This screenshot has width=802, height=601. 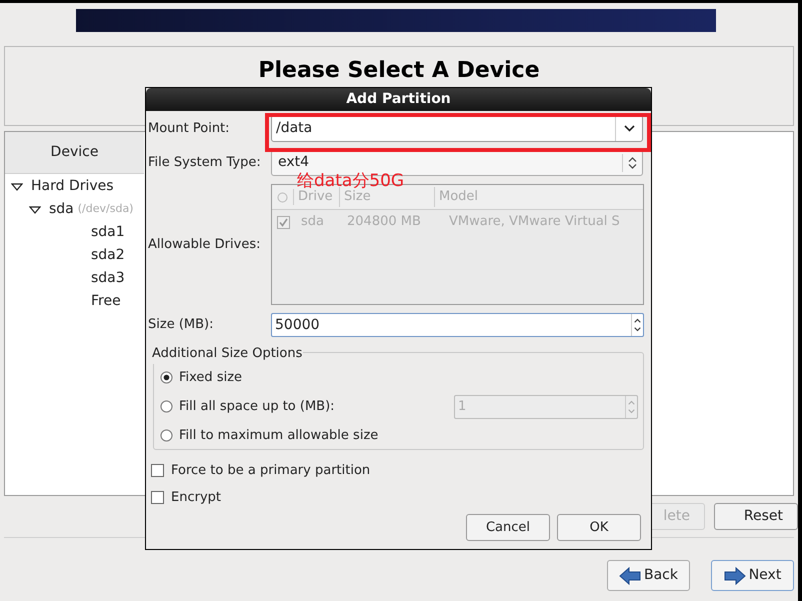 What do you see at coordinates (108, 255) in the screenshot?
I see `tree-item: sda2` at bounding box center [108, 255].